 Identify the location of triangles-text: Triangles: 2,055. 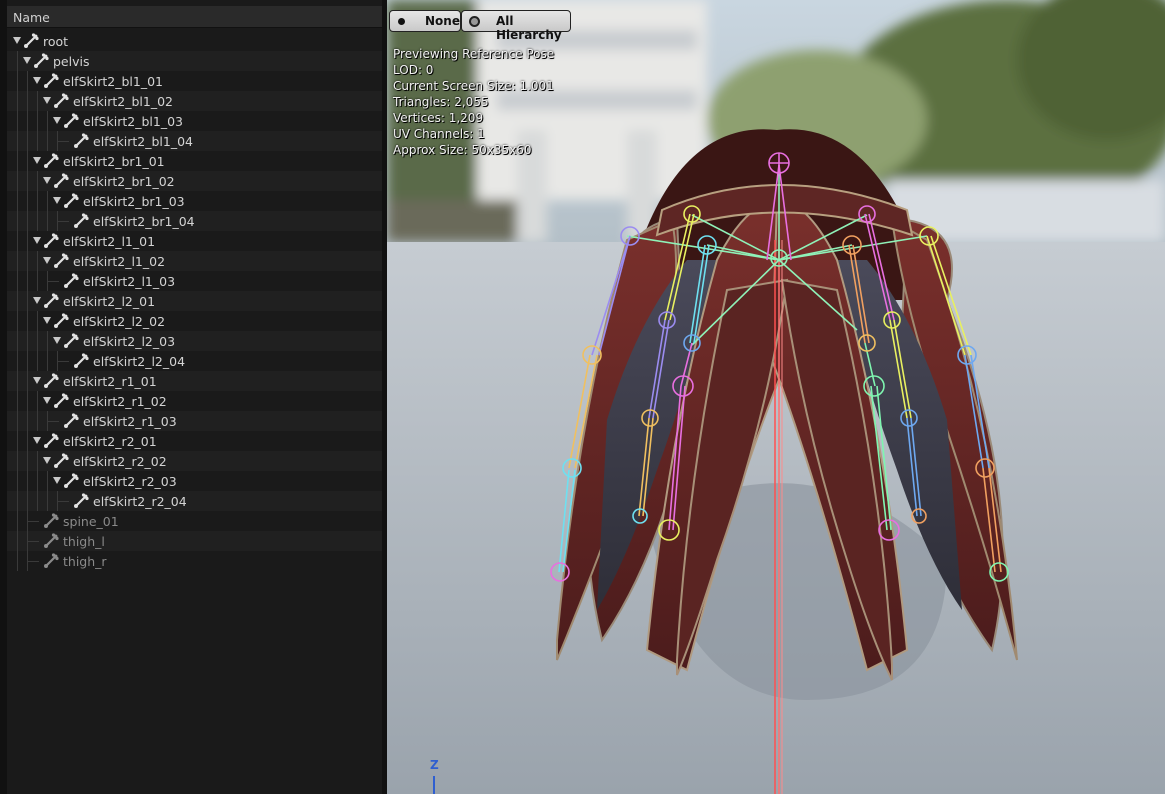
(441, 102).